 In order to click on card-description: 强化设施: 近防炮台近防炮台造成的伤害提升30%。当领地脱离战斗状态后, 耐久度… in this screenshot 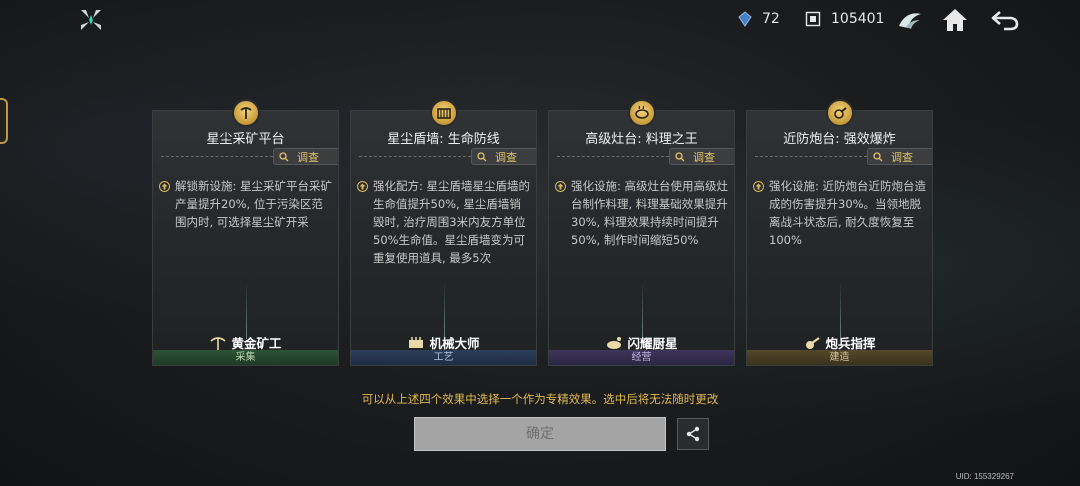, I will do `click(848, 213)`.